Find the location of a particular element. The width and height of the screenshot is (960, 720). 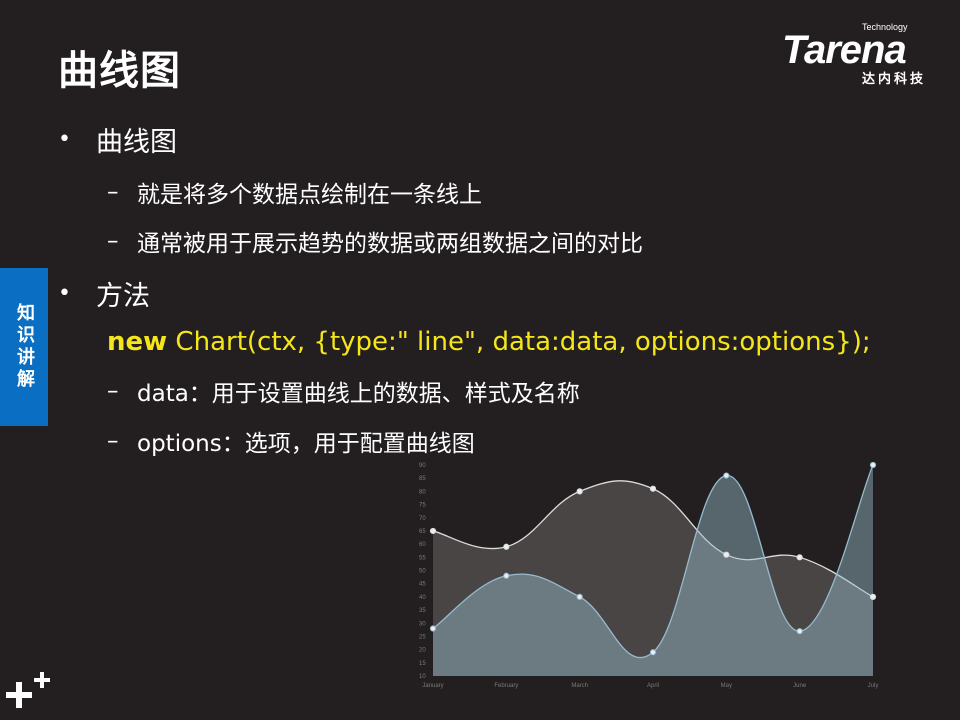

plus-logo-icon is located at coordinates (28, 690).